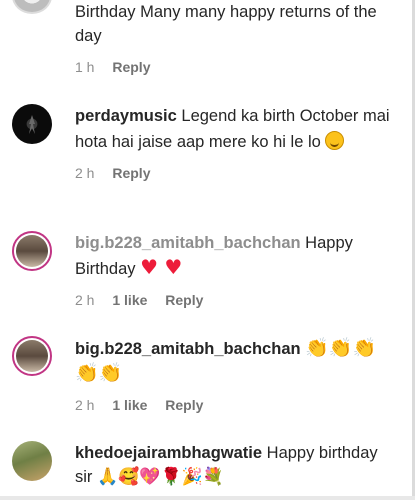 The image size is (415, 500). I want to click on emoji-sequence: 🙏🥰💖🌹🎉💐, so click(161, 477).